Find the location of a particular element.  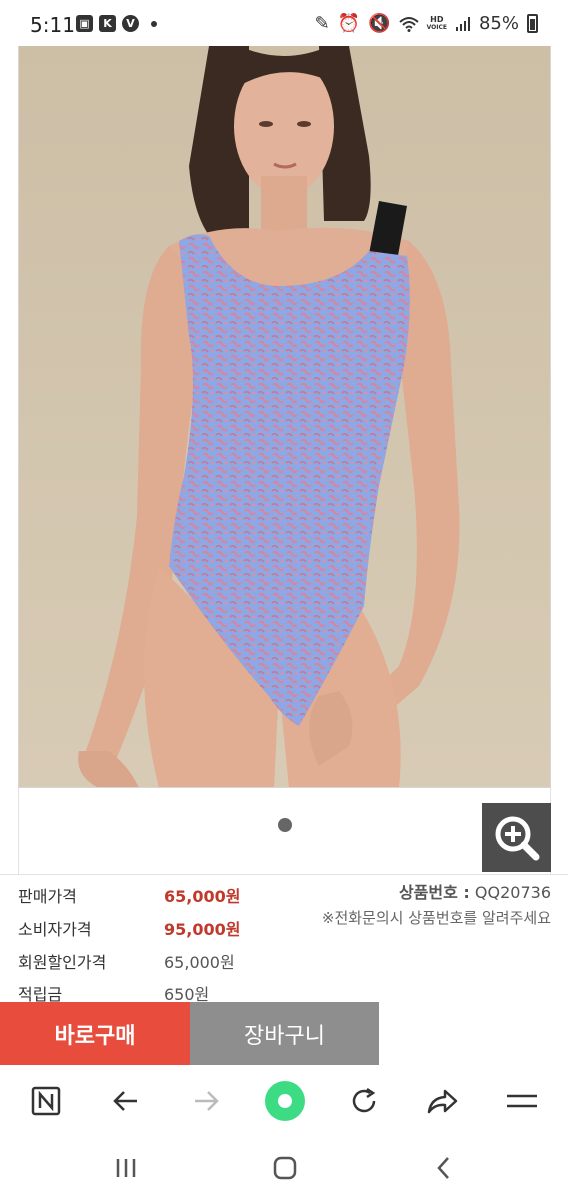

forward-button is located at coordinates (206, 1101).